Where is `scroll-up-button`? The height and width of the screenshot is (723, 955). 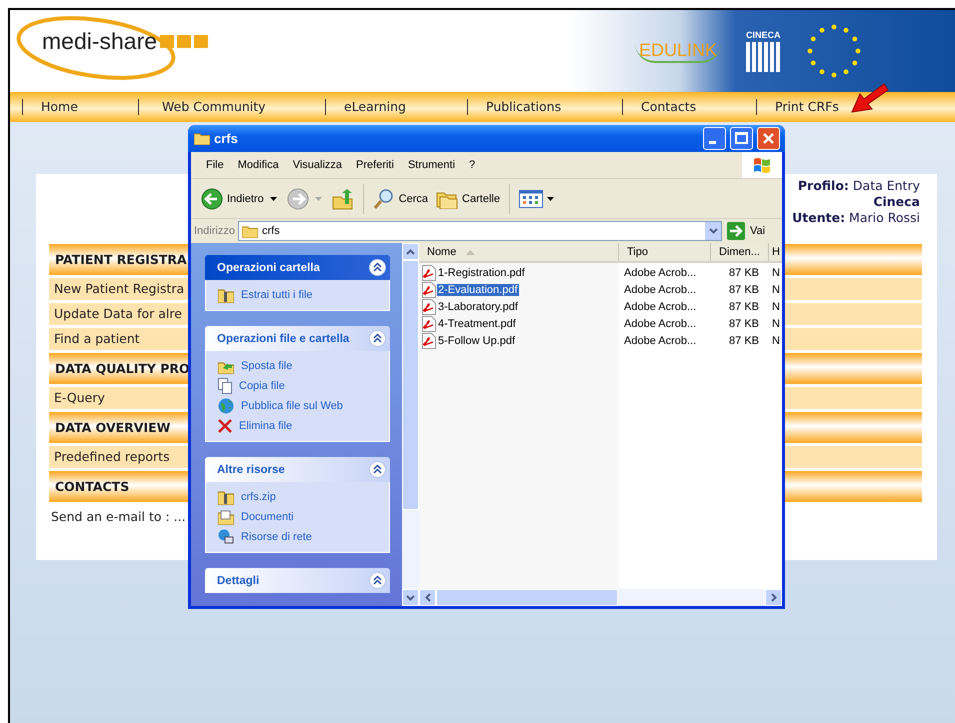 scroll-up-button is located at coordinates (410, 251).